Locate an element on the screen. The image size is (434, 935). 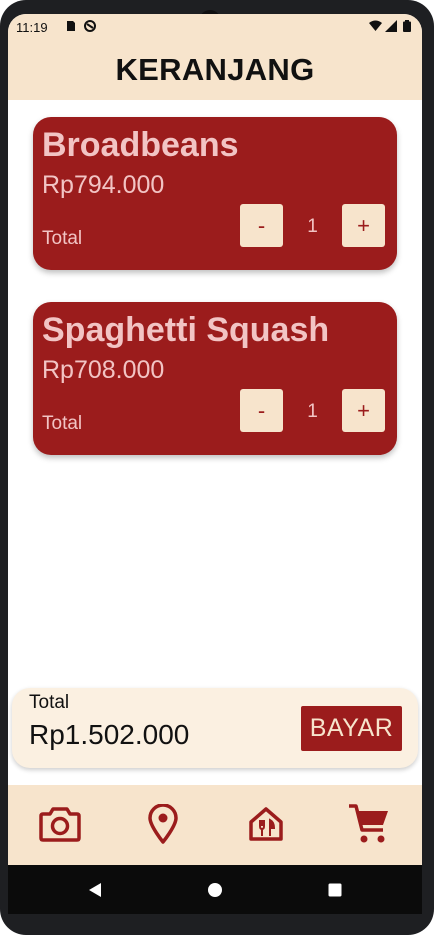
nav-location is located at coordinates (163, 825).